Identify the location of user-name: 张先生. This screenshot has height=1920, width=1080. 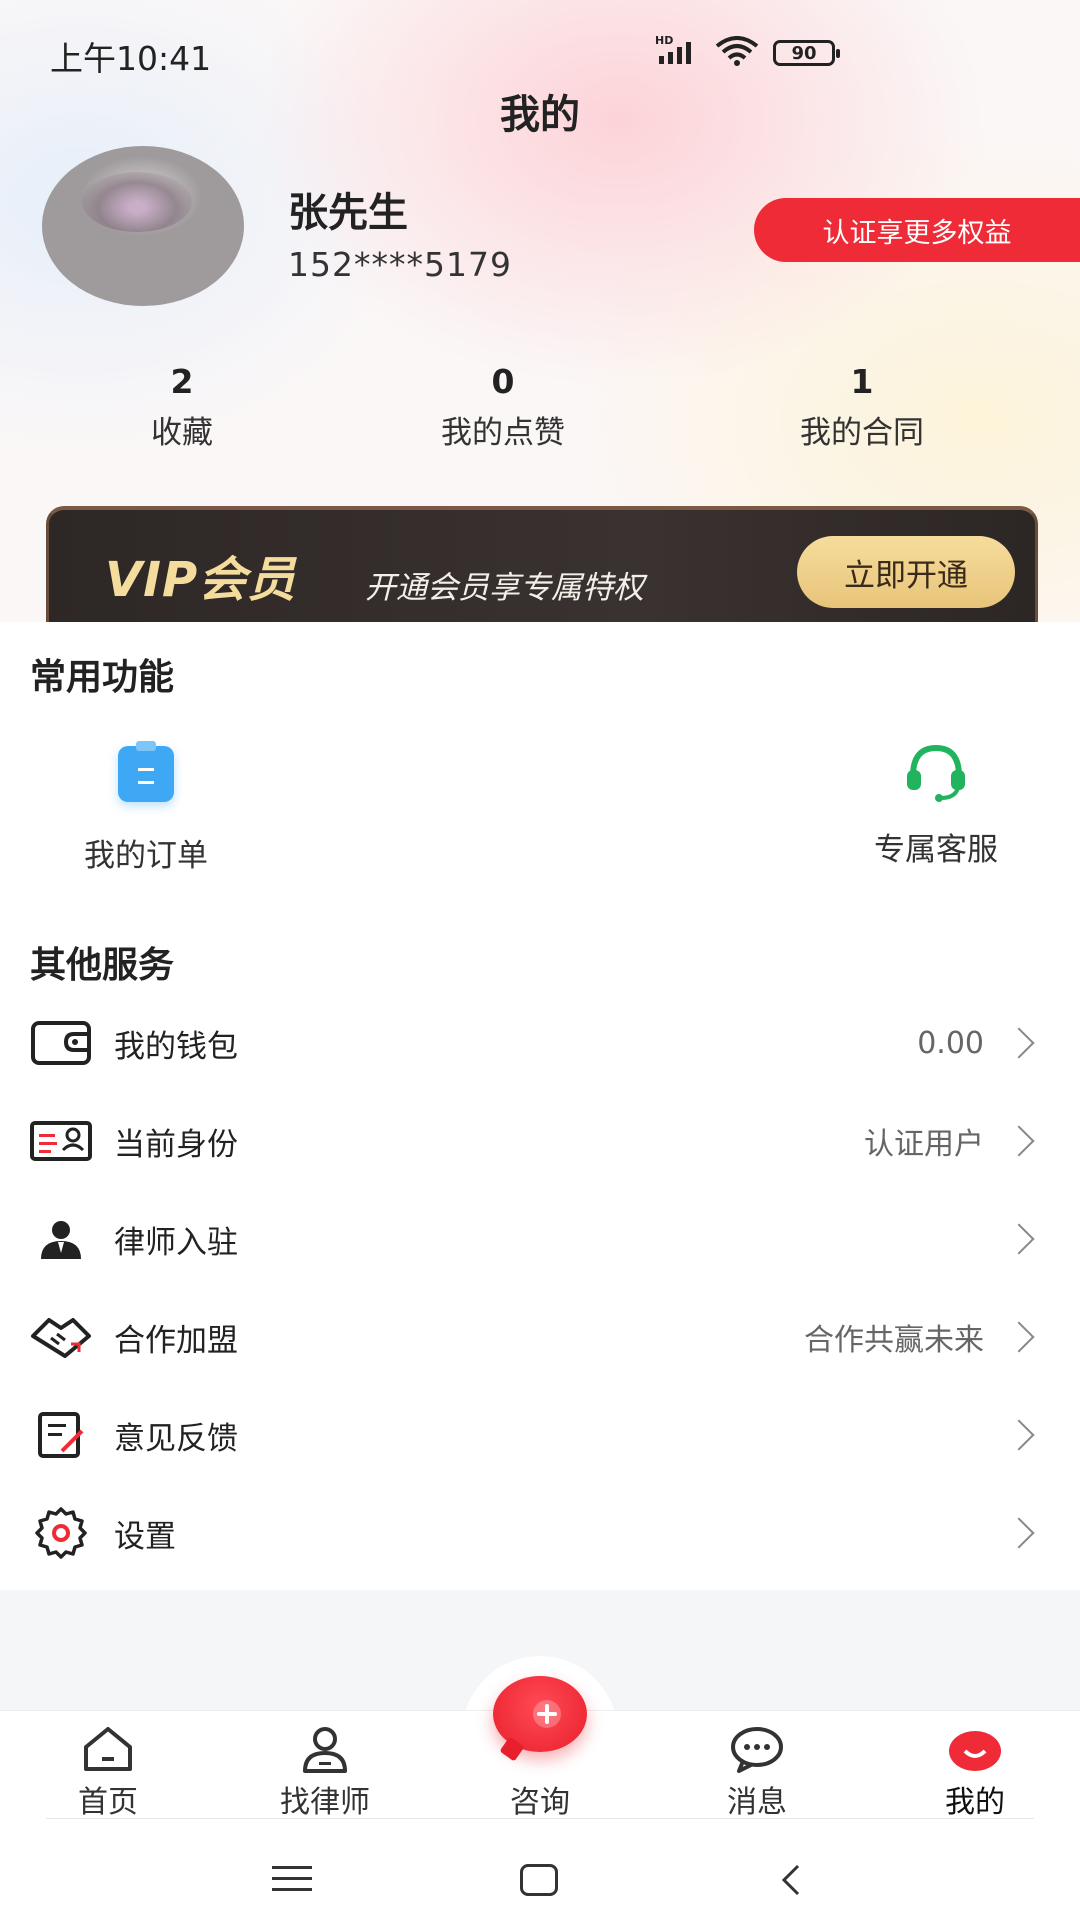
(348, 213).